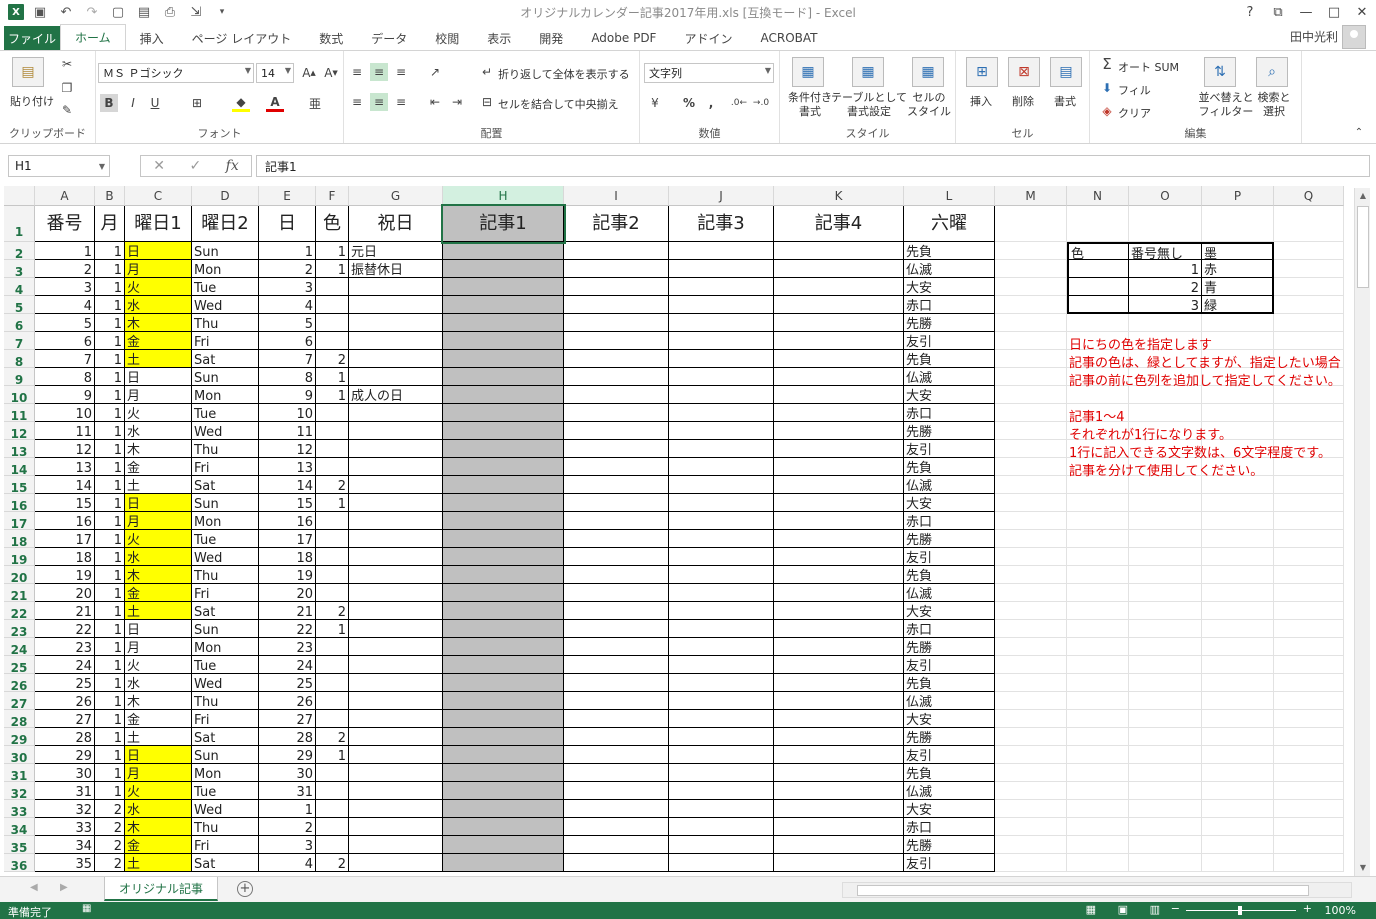 The width and height of the screenshot is (1376, 919). I want to click on table-cell-e: 9, so click(287, 395).